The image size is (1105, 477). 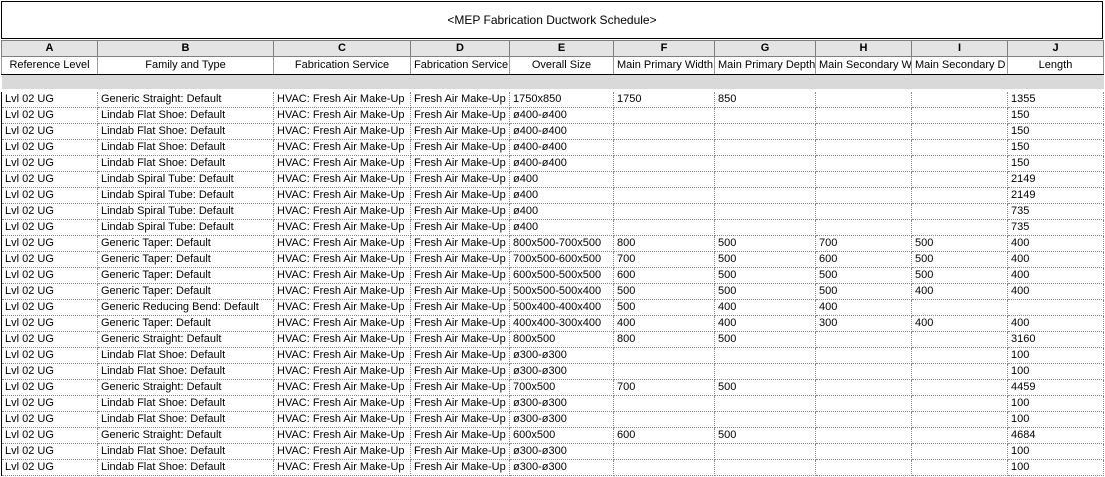 What do you see at coordinates (1055, 195) in the screenshot?
I see `table-cell: 2149` at bounding box center [1055, 195].